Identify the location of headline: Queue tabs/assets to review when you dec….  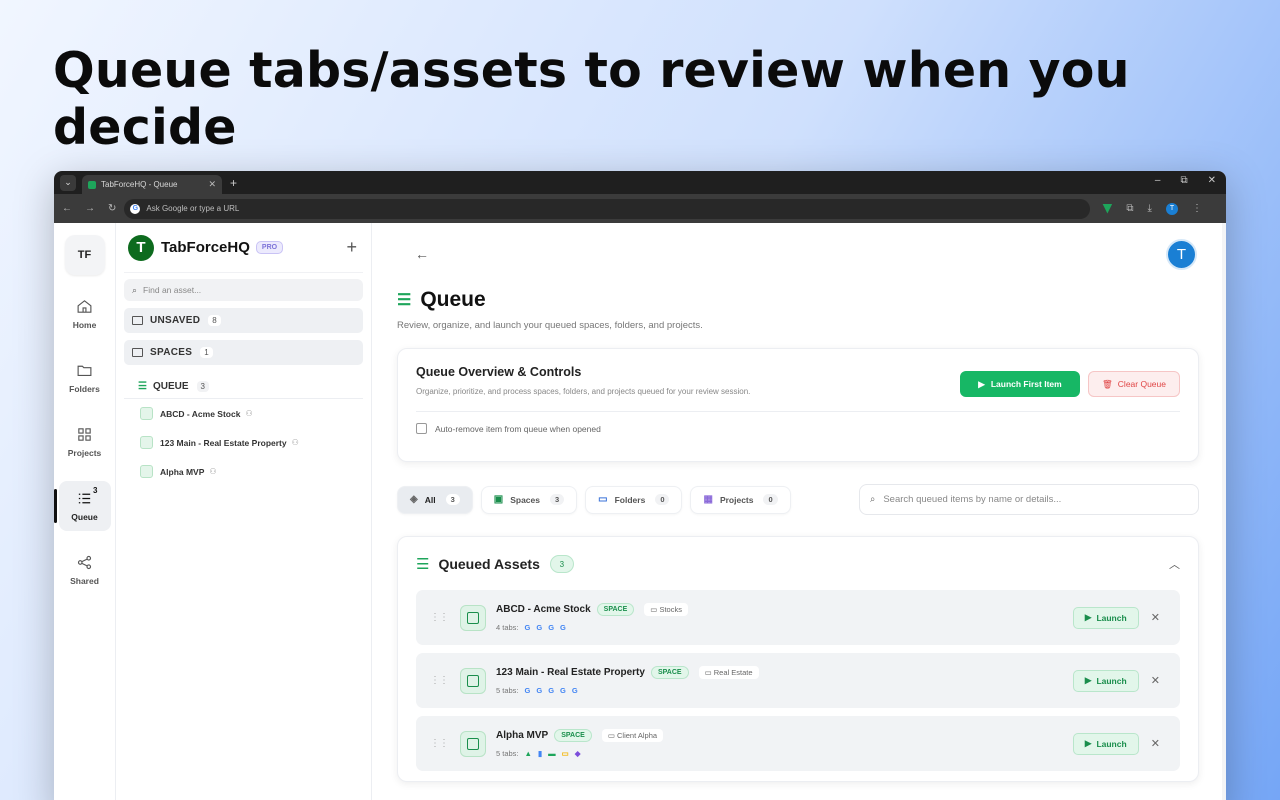
(591, 99).